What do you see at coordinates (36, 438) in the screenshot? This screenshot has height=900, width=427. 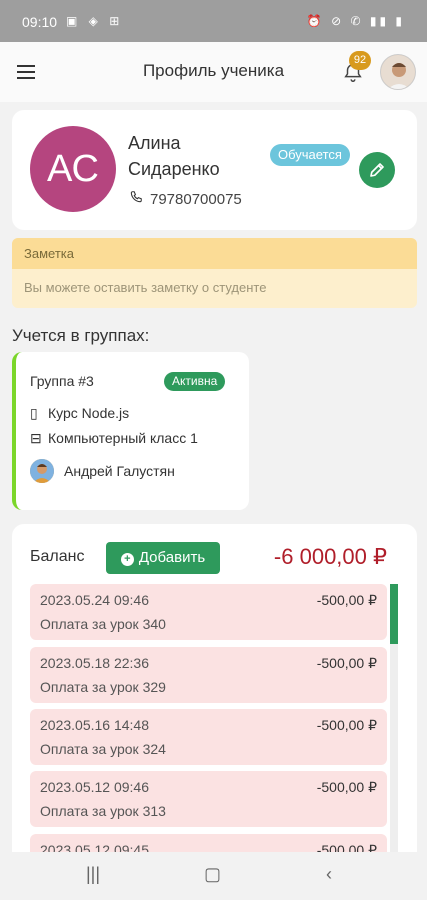 I see `room-icon: ⊟` at bounding box center [36, 438].